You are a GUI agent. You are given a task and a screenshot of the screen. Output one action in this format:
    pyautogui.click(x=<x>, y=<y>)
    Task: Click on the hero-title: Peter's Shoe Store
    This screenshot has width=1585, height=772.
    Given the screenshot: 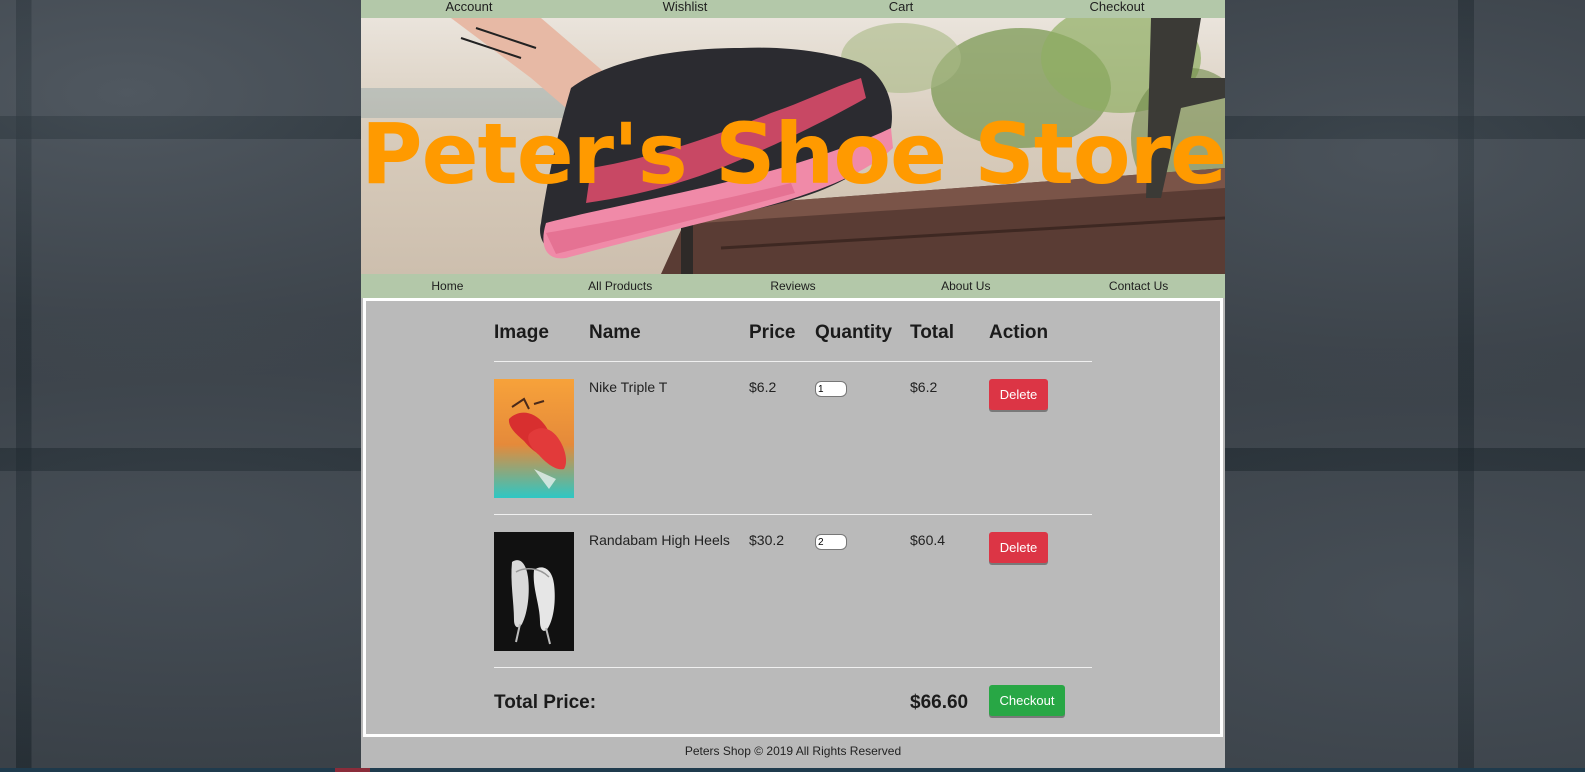 What is the action you would take?
    pyautogui.click(x=793, y=154)
    